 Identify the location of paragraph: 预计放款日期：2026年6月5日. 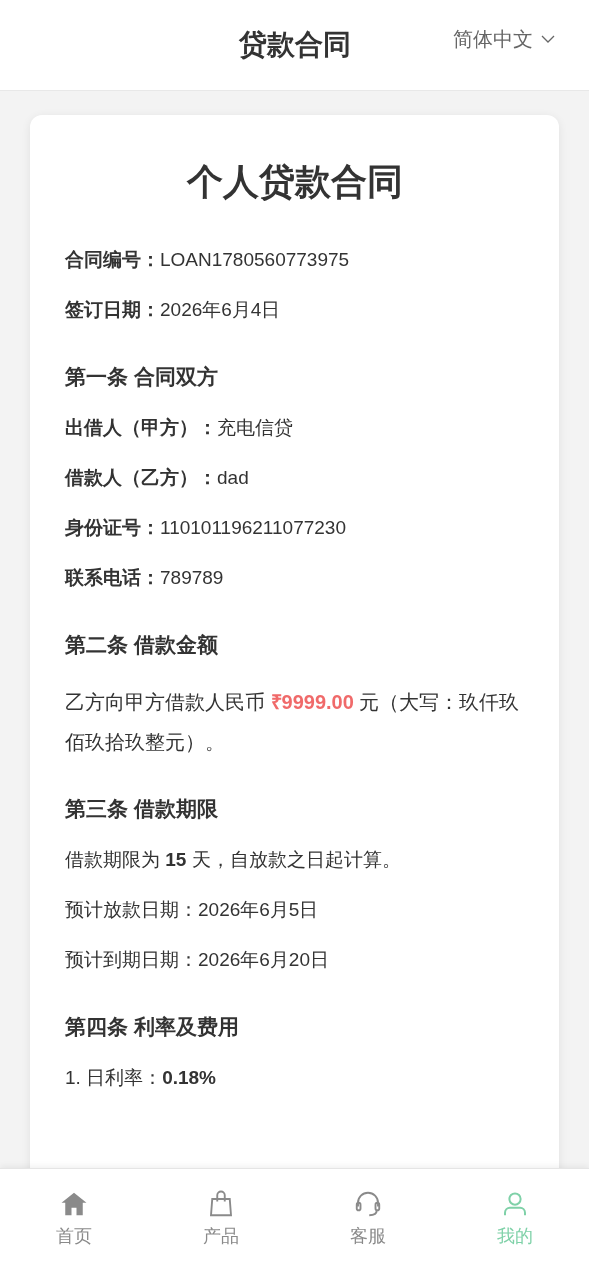
(192, 910).